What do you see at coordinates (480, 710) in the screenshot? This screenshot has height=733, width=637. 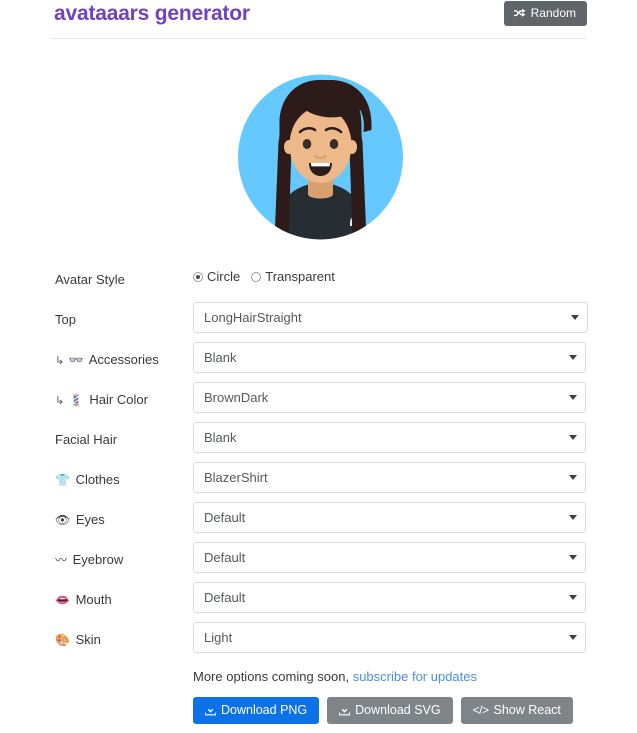 I see `code-icon: </>` at bounding box center [480, 710].